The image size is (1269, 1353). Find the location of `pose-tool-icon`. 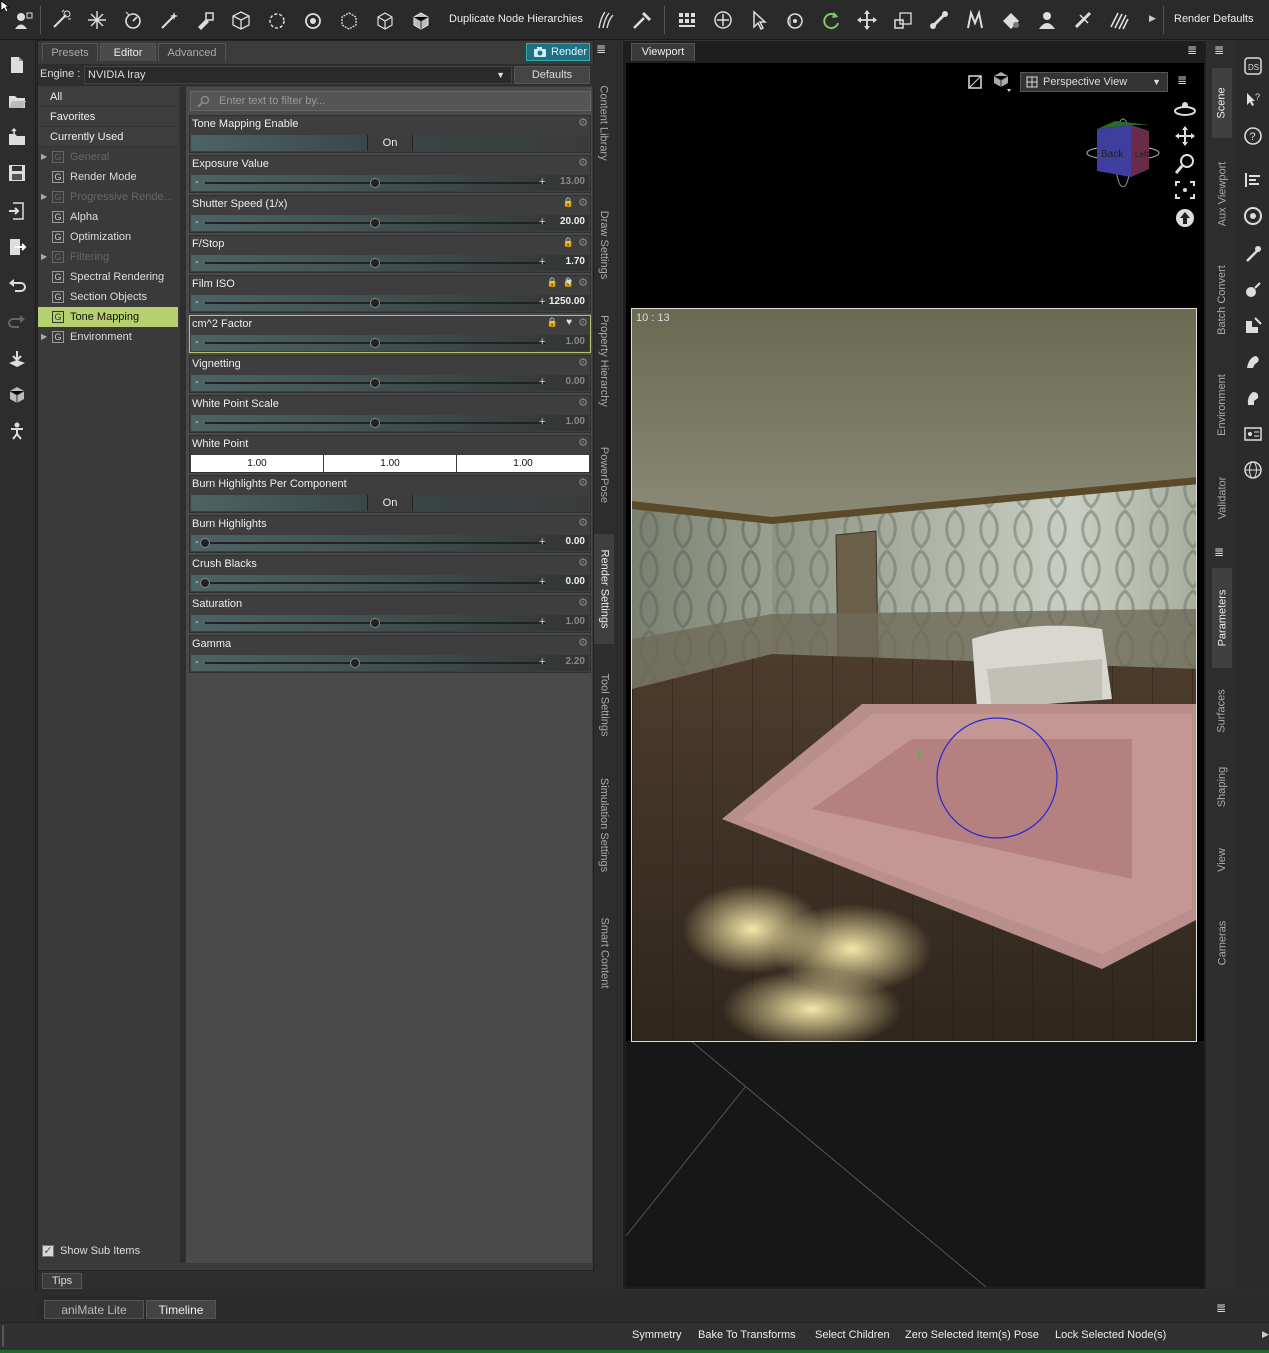

pose-tool-icon is located at coordinates (1253, 254).